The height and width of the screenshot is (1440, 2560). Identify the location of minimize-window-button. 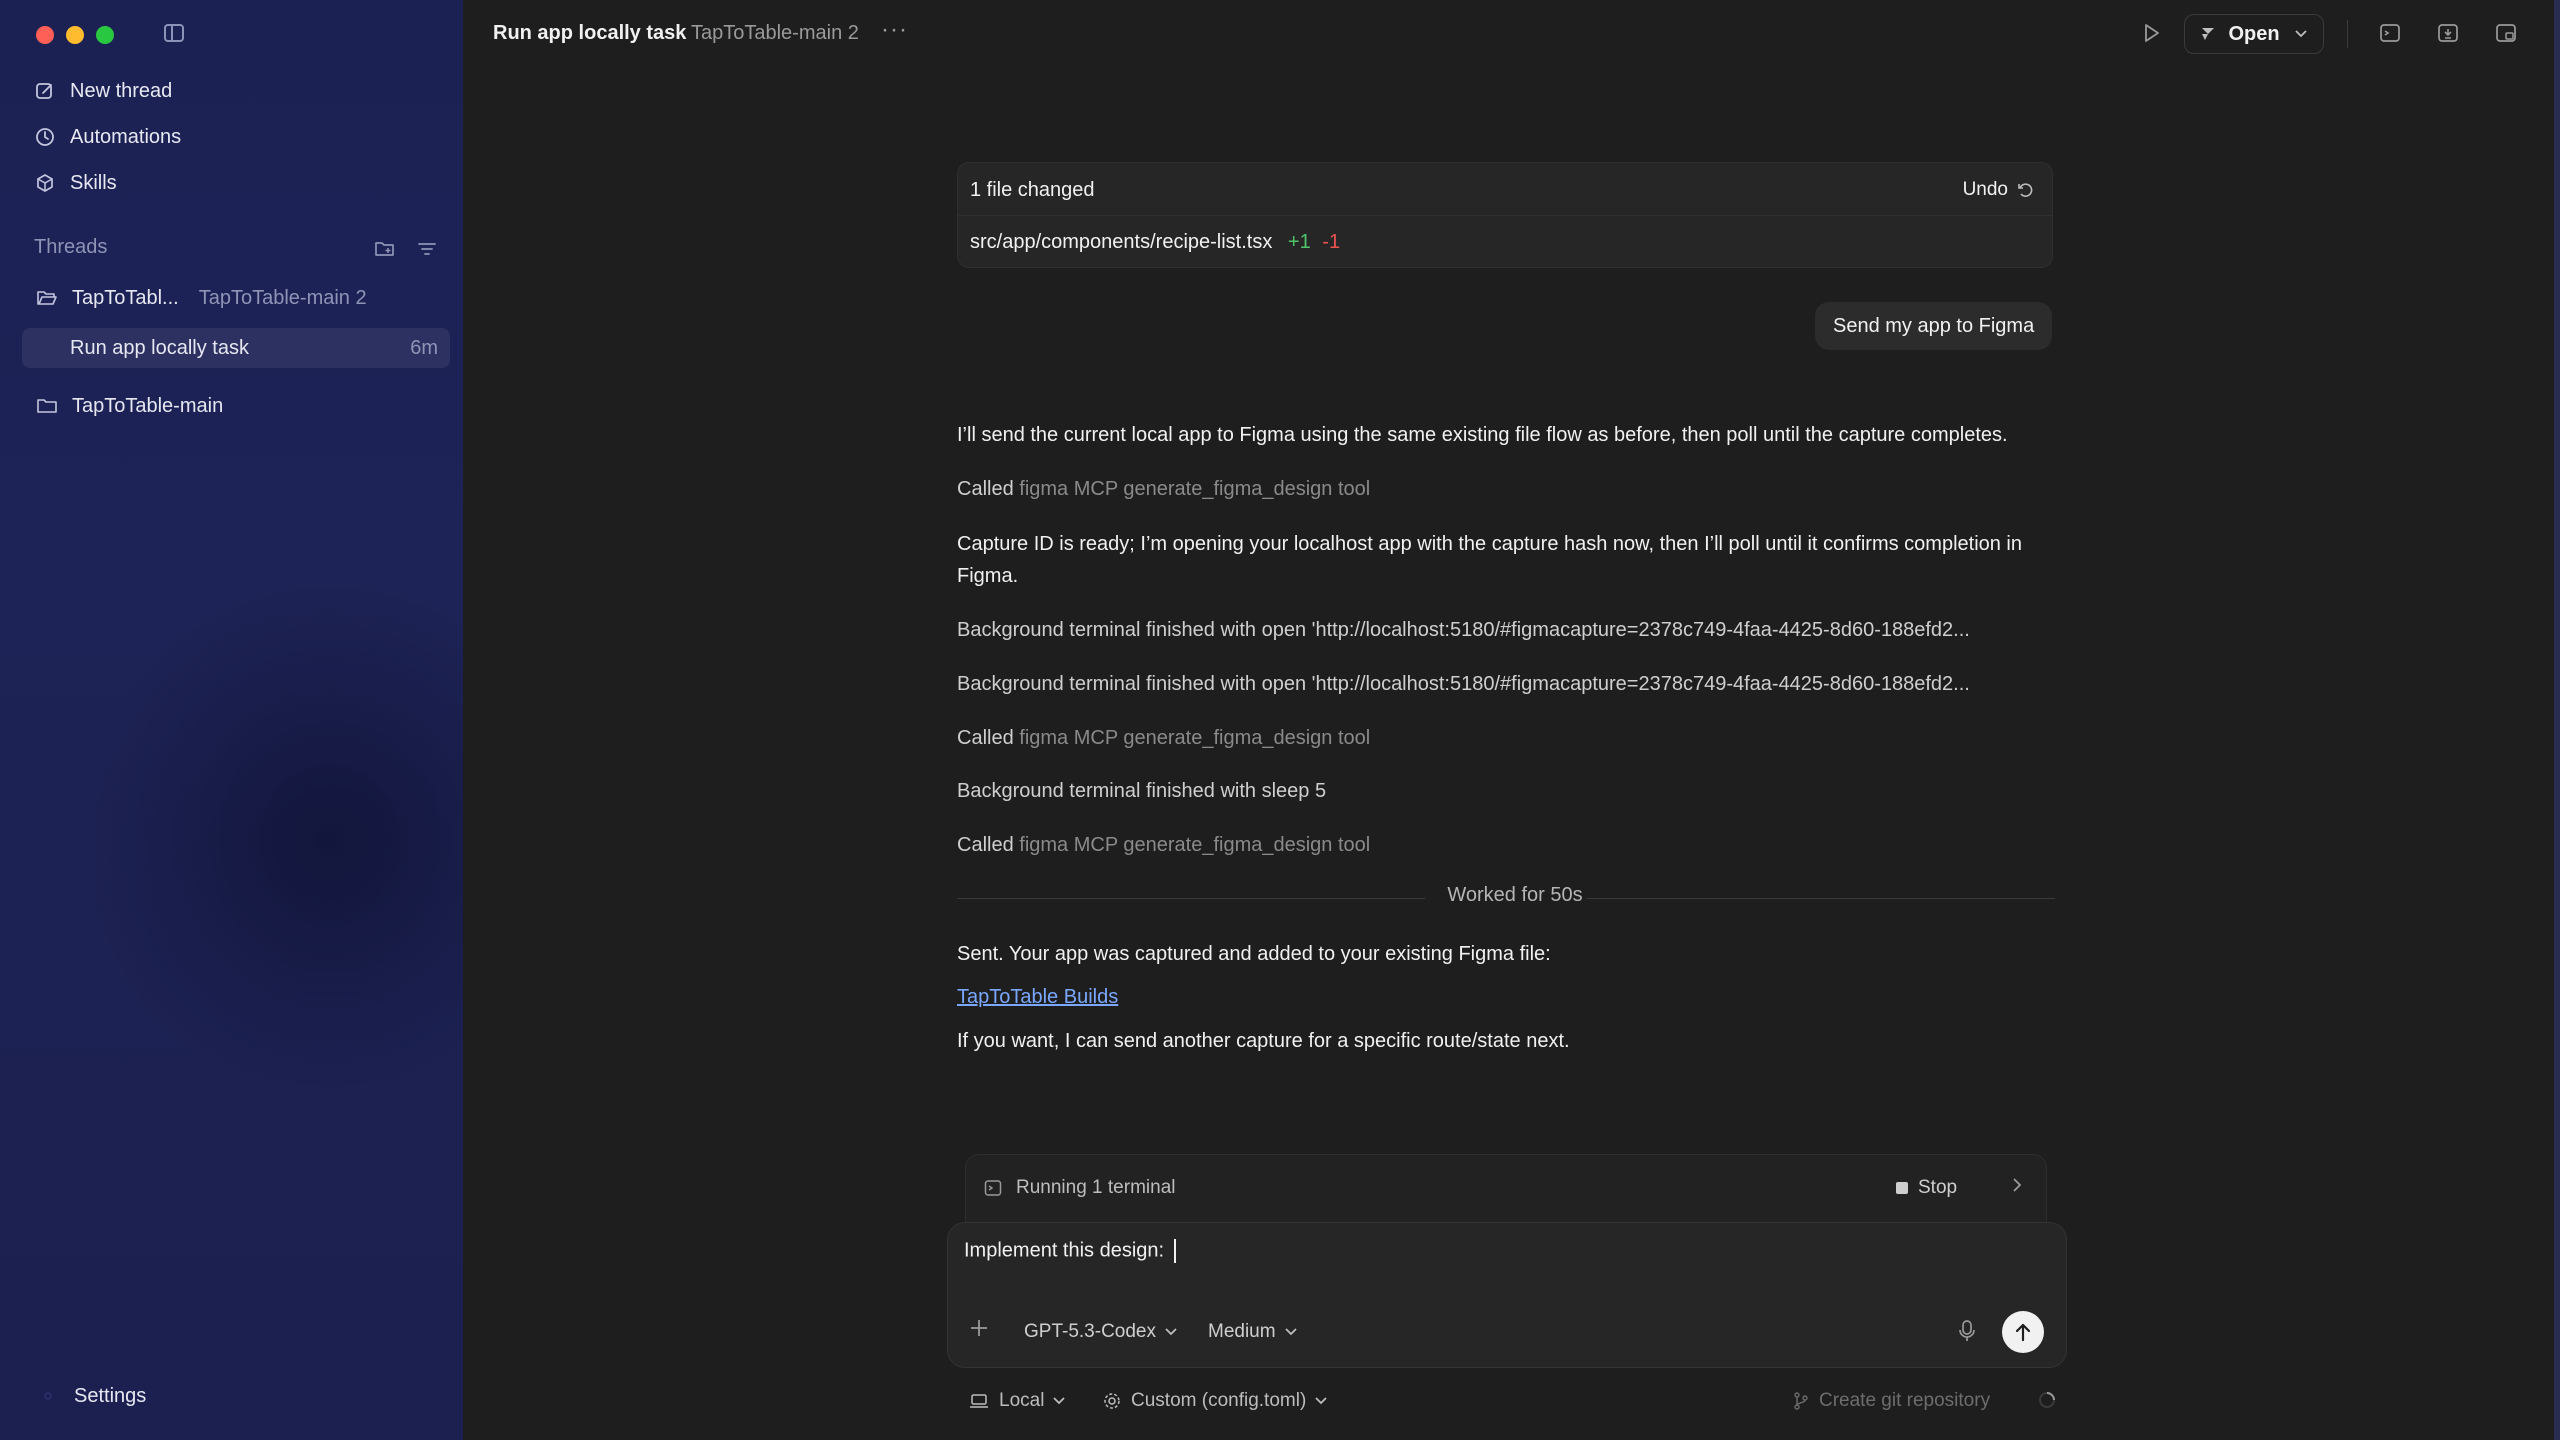
(75, 35).